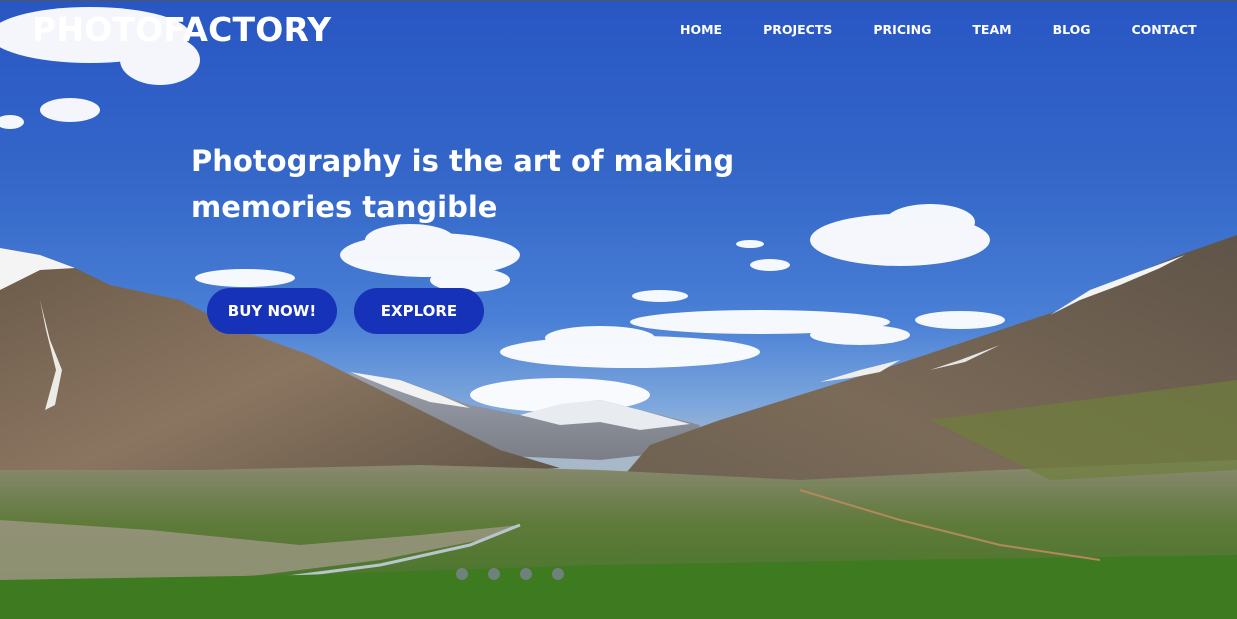  Describe the element at coordinates (902, 30) in the screenshot. I see `nav-pricing-link: PRICING` at that location.